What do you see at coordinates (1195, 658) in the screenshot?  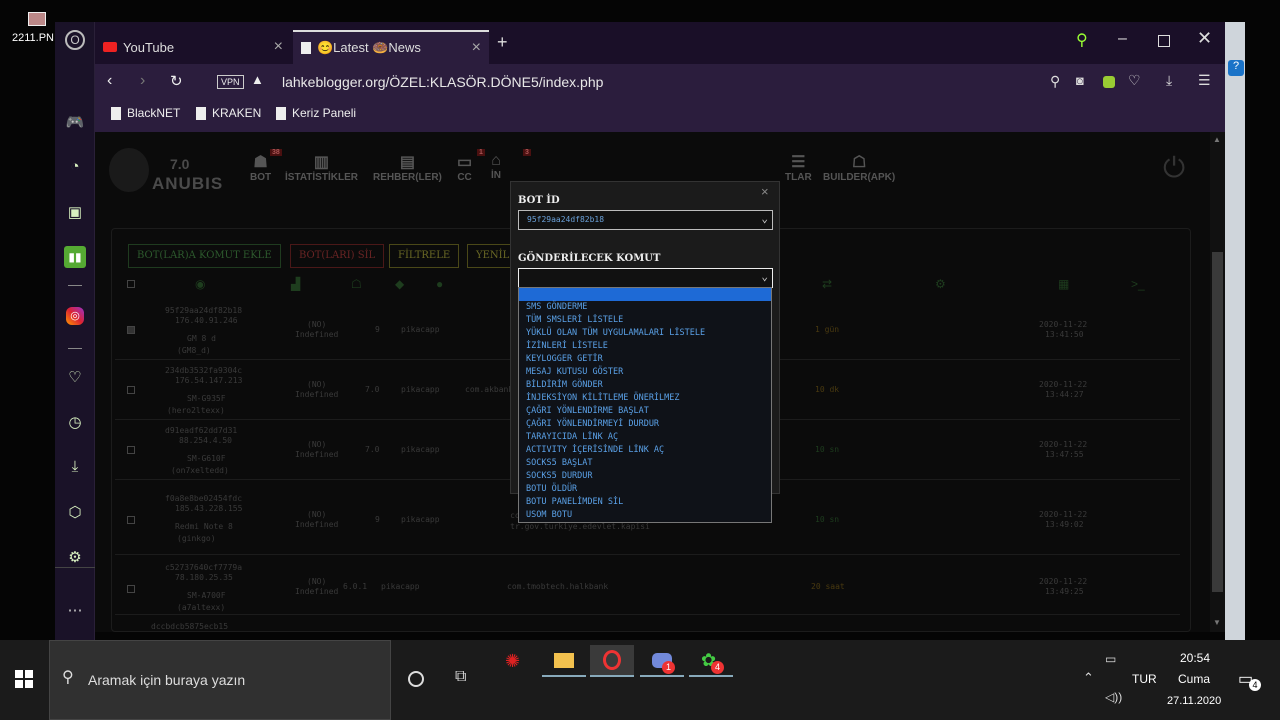 I see `clock-time: 20:54` at bounding box center [1195, 658].